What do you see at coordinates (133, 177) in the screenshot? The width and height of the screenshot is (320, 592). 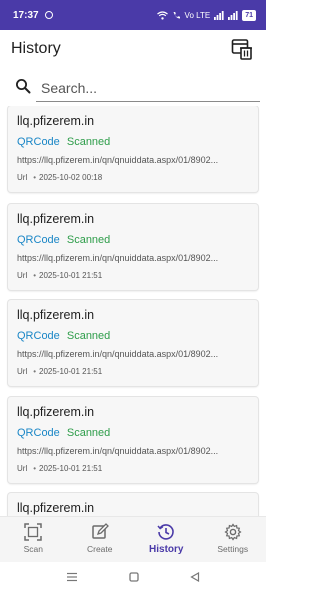 I see `history-item-meta: Url • 2025-10-02 00:18` at bounding box center [133, 177].